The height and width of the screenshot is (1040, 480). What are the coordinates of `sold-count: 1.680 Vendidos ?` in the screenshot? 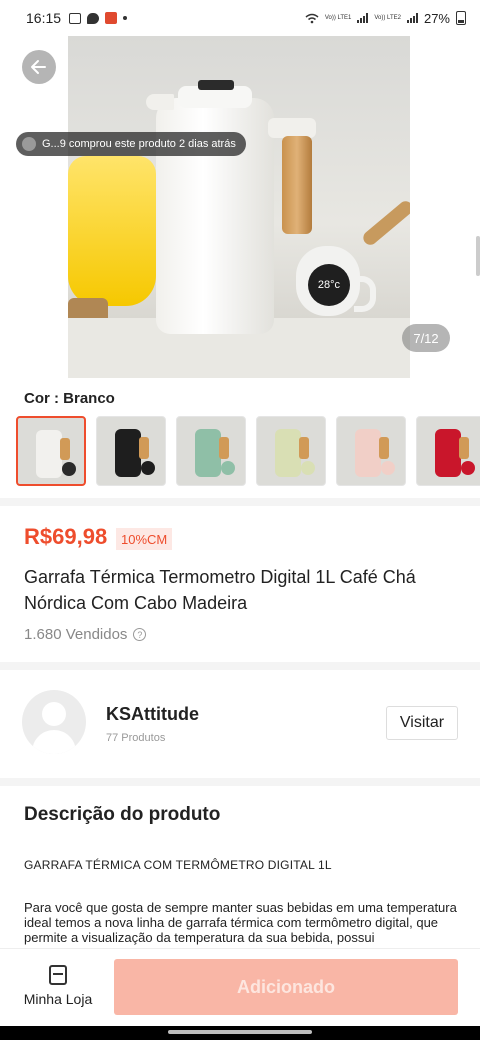 It's located at (85, 634).